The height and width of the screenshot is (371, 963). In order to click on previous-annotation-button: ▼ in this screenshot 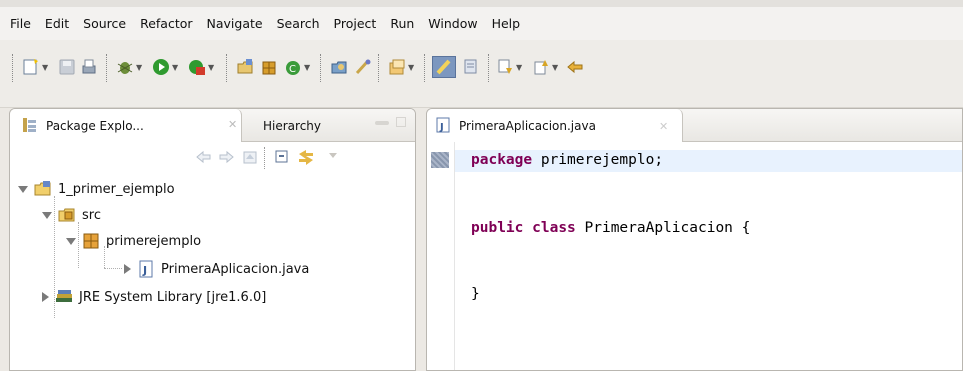, I will do `click(545, 67)`.